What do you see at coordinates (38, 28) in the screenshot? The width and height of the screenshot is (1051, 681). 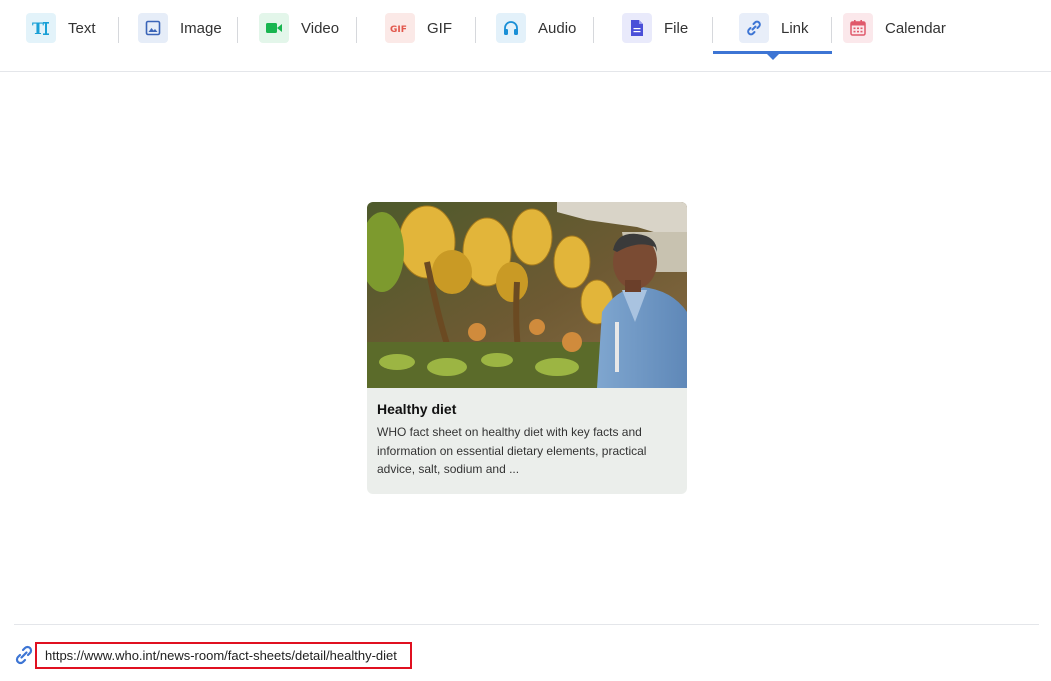 I see `svg-text: T` at bounding box center [38, 28].